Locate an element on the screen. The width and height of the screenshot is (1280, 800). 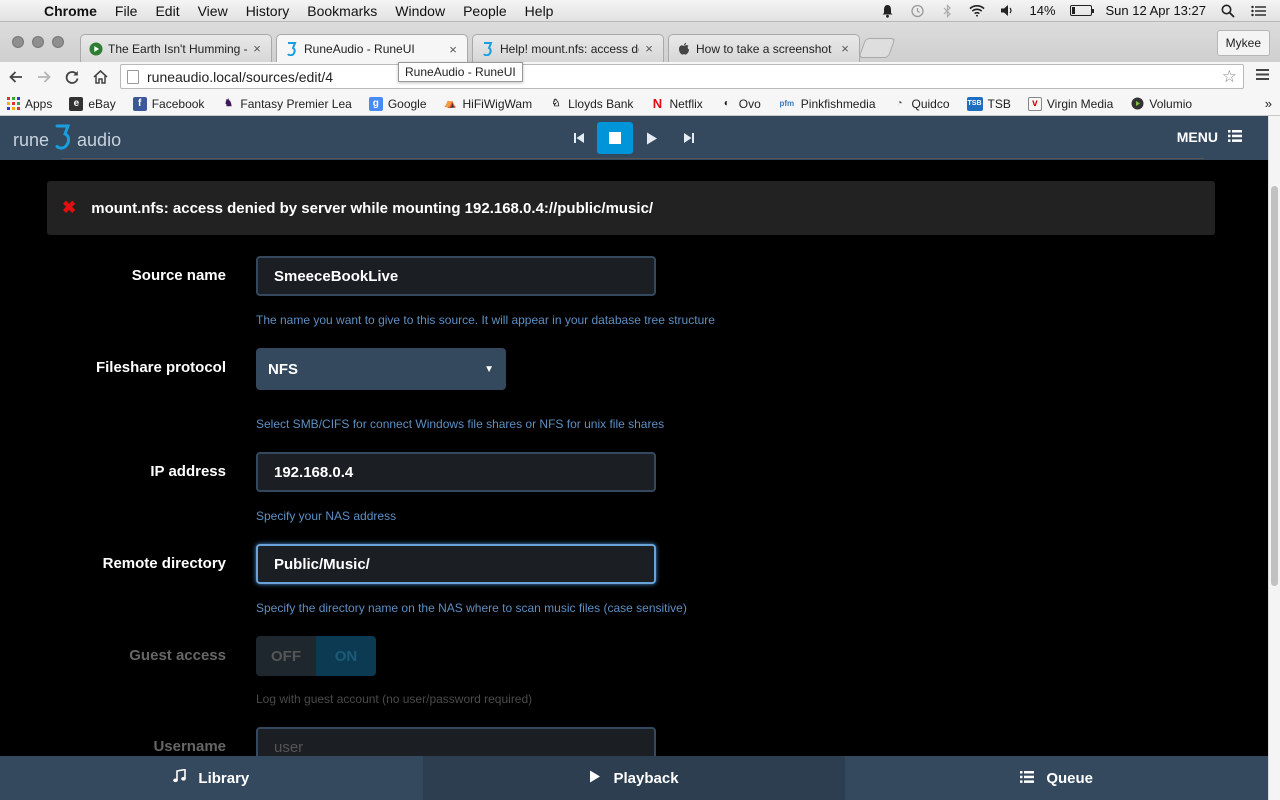
browser-tab: How to take a screenshot o × is located at coordinates (764, 48).